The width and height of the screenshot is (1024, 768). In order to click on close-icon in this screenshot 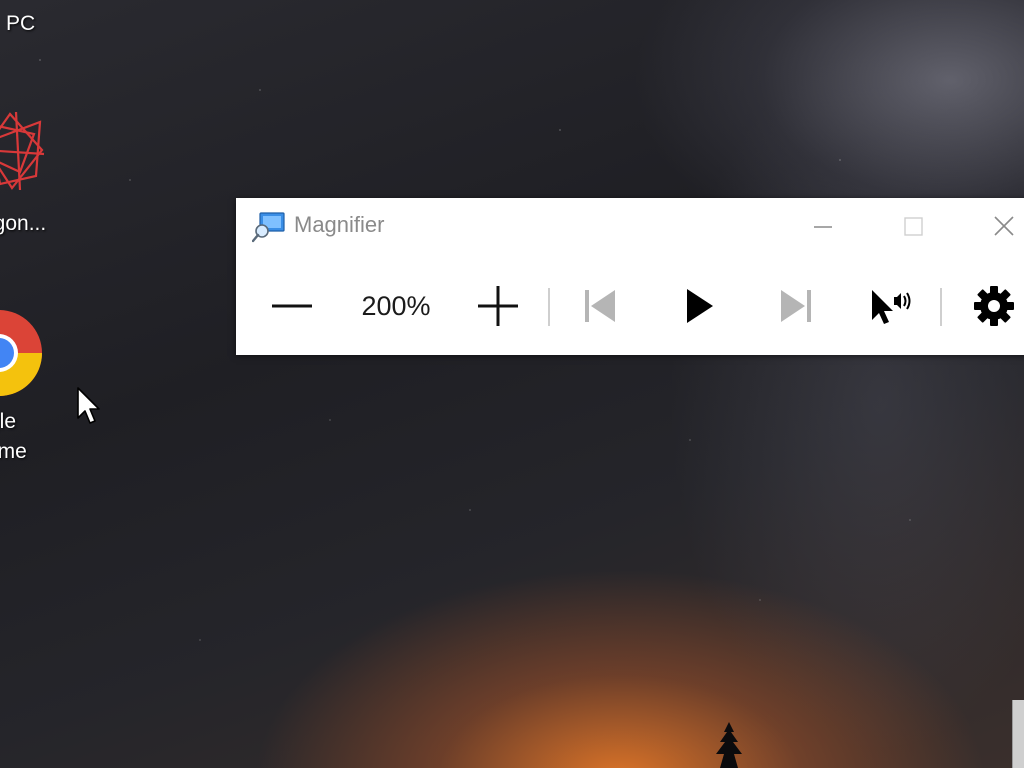, I will do `click(1004, 226)`.